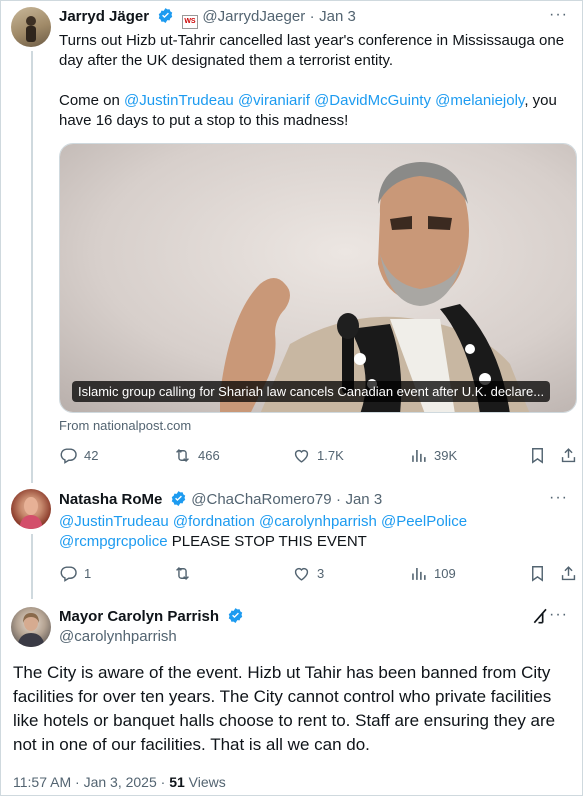 This screenshot has width=583, height=796. I want to click on tweet-actions: 1 3 109, so click(319, 575).